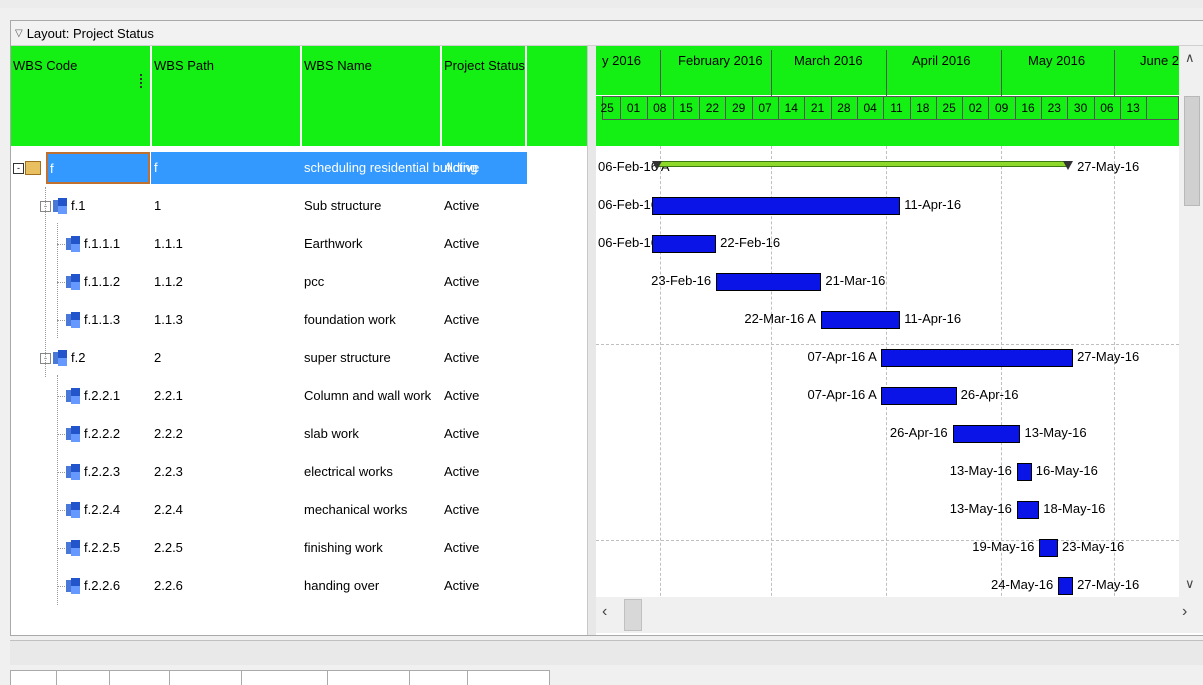  Describe the element at coordinates (98, 168) in the screenshot. I see `wbs-code-edit-field: f` at that location.